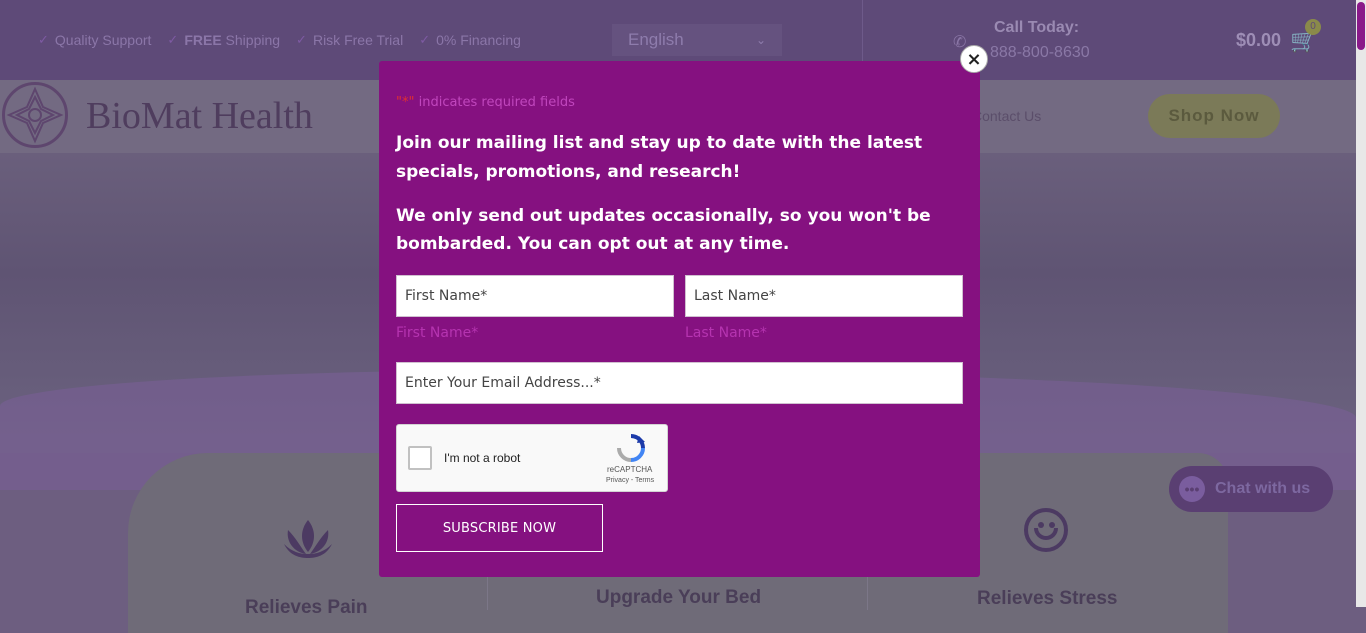 This screenshot has width=1366, height=633. What do you see at coordinates (535, 296) in the screenshot?
I see `first-name-input` at bounding box center [535, 296].